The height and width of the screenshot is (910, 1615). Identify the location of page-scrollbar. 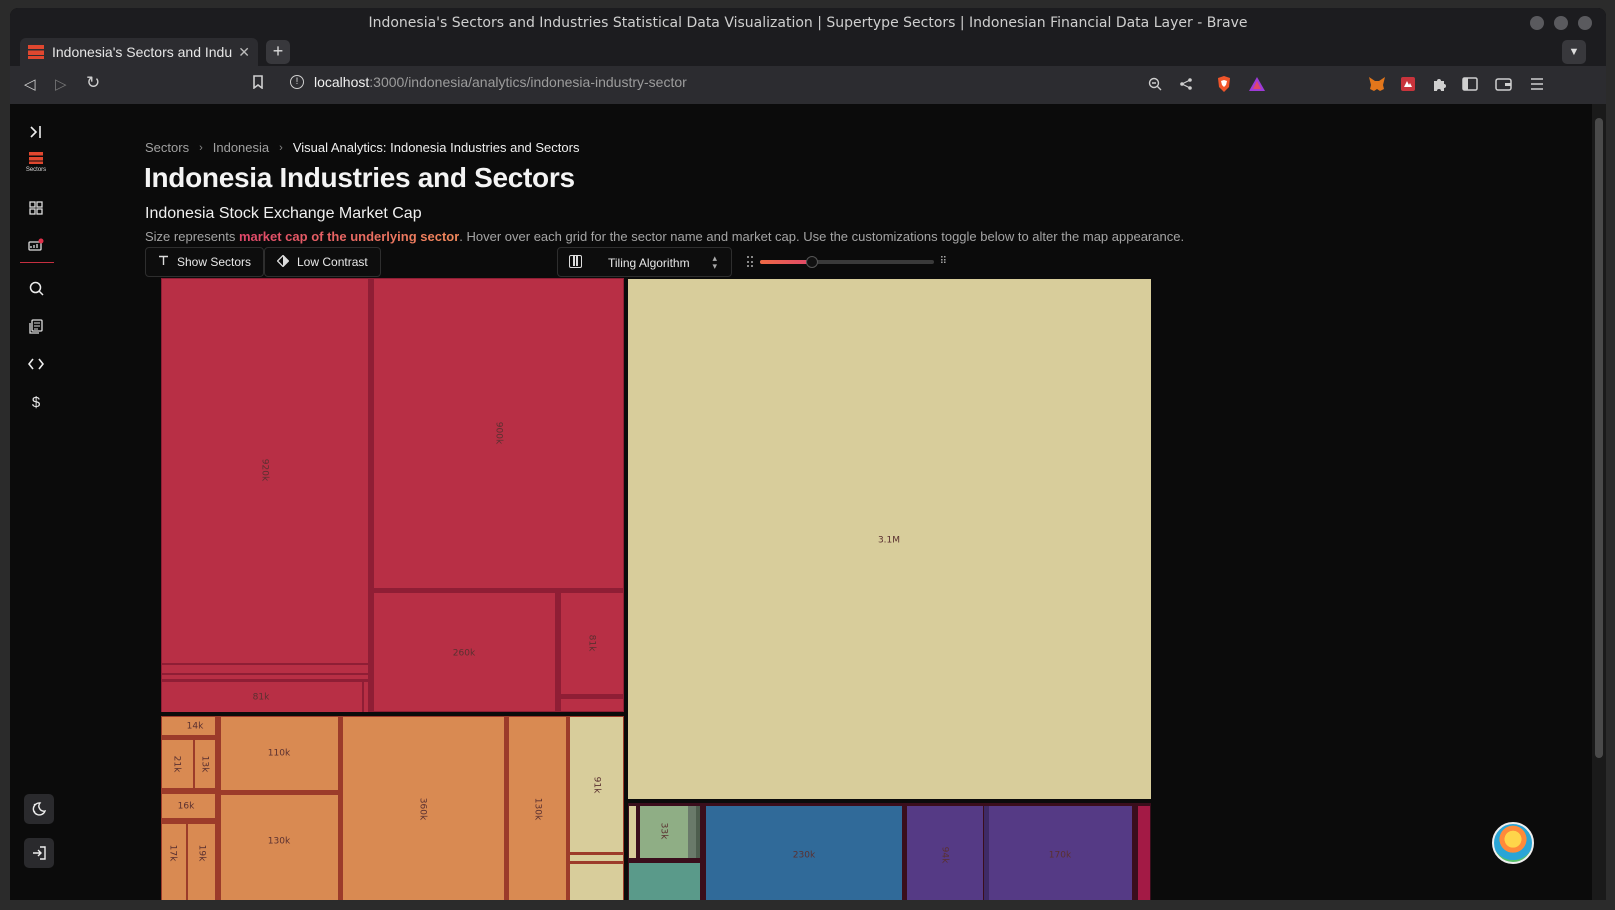
(1599, 502).